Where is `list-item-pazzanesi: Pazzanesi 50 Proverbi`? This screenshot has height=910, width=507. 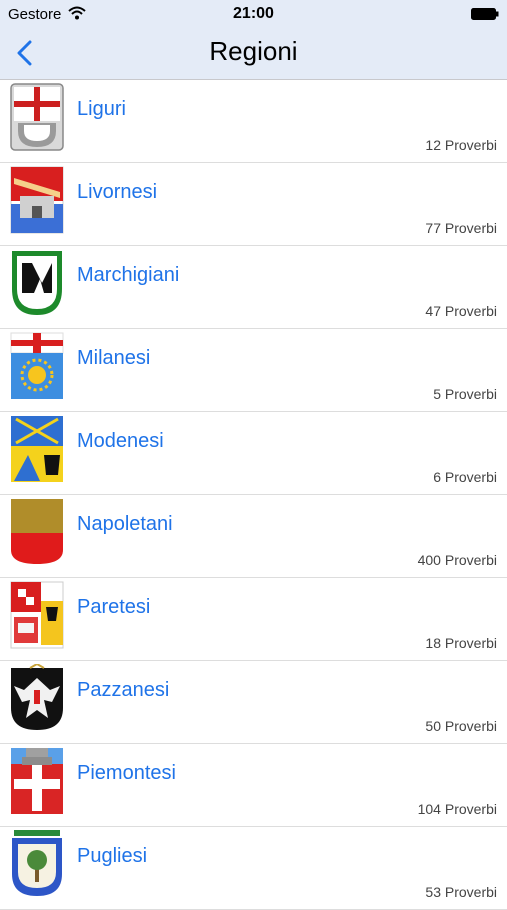
list-item-pazzanesi: Pazzanesi 50 Proverbi is located at coordinates (253, 702).